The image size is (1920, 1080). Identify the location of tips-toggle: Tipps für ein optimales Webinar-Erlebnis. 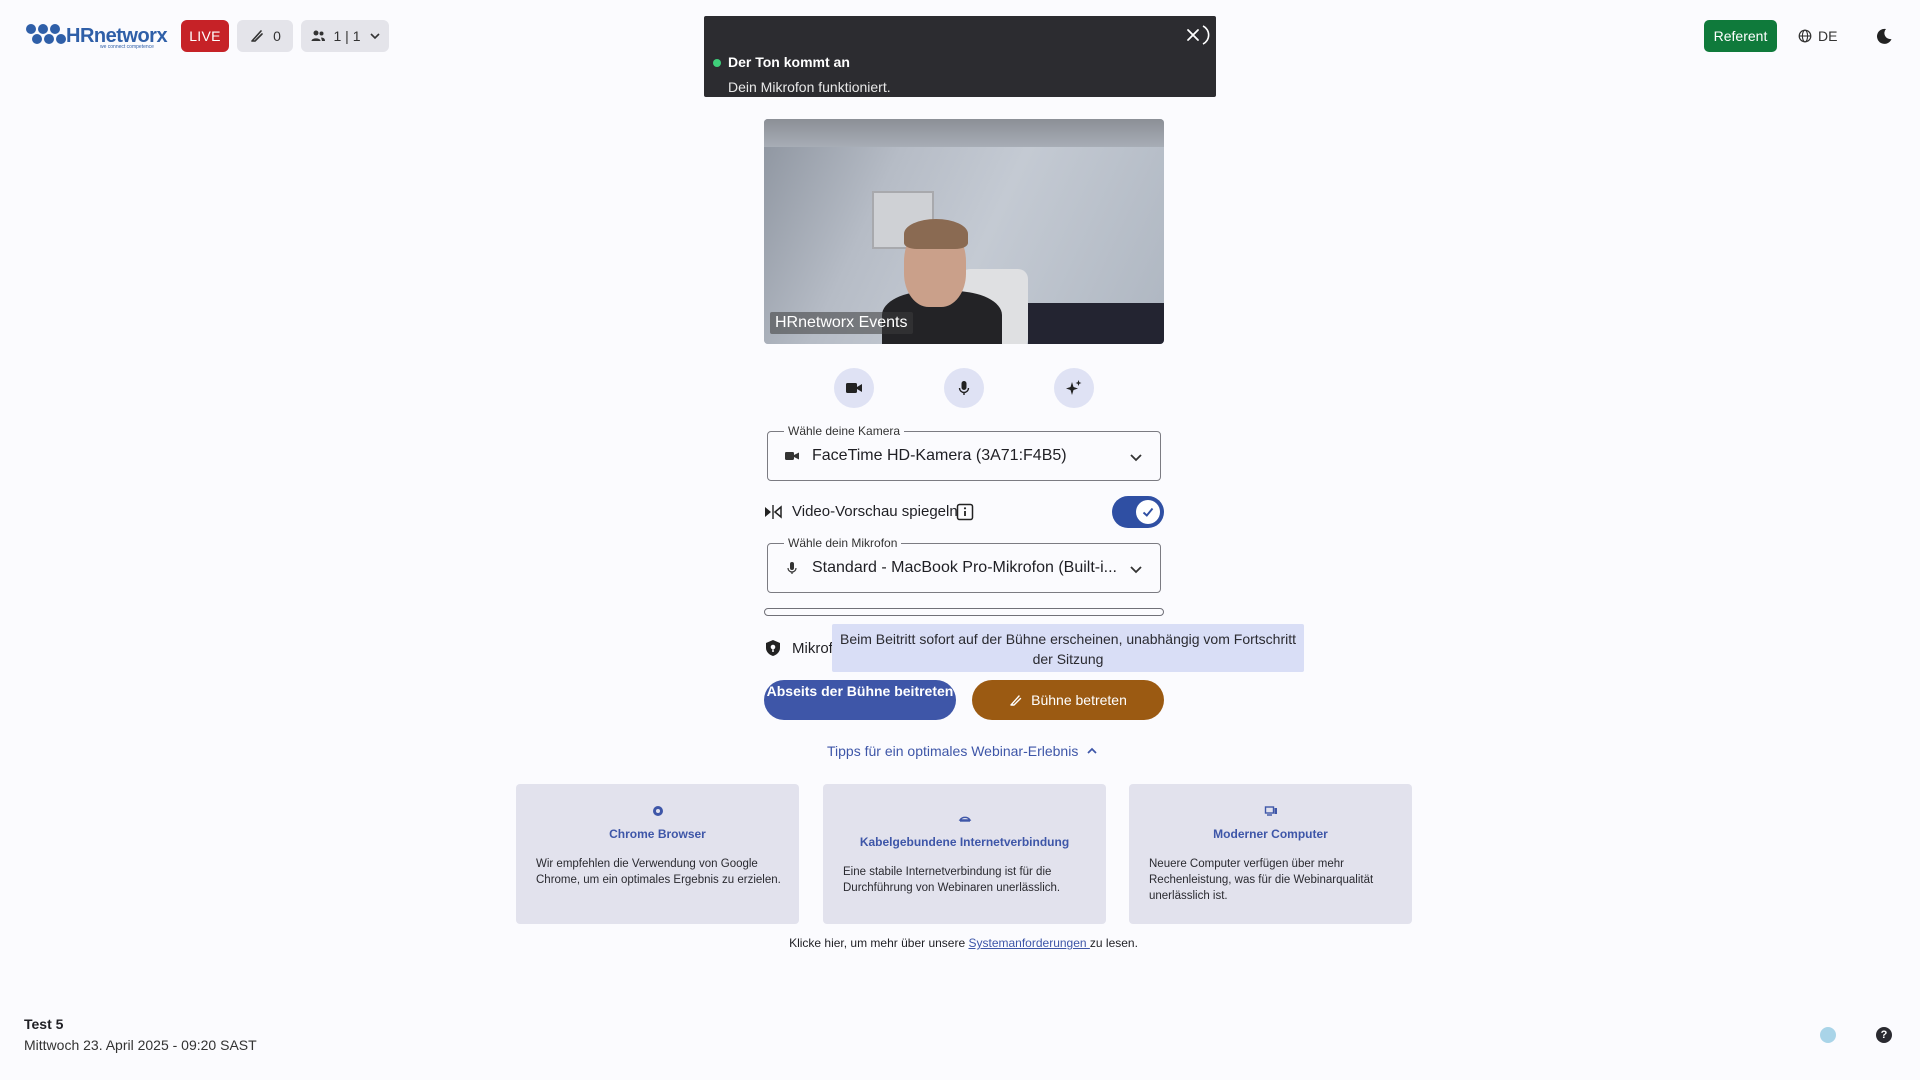
(962, 751).